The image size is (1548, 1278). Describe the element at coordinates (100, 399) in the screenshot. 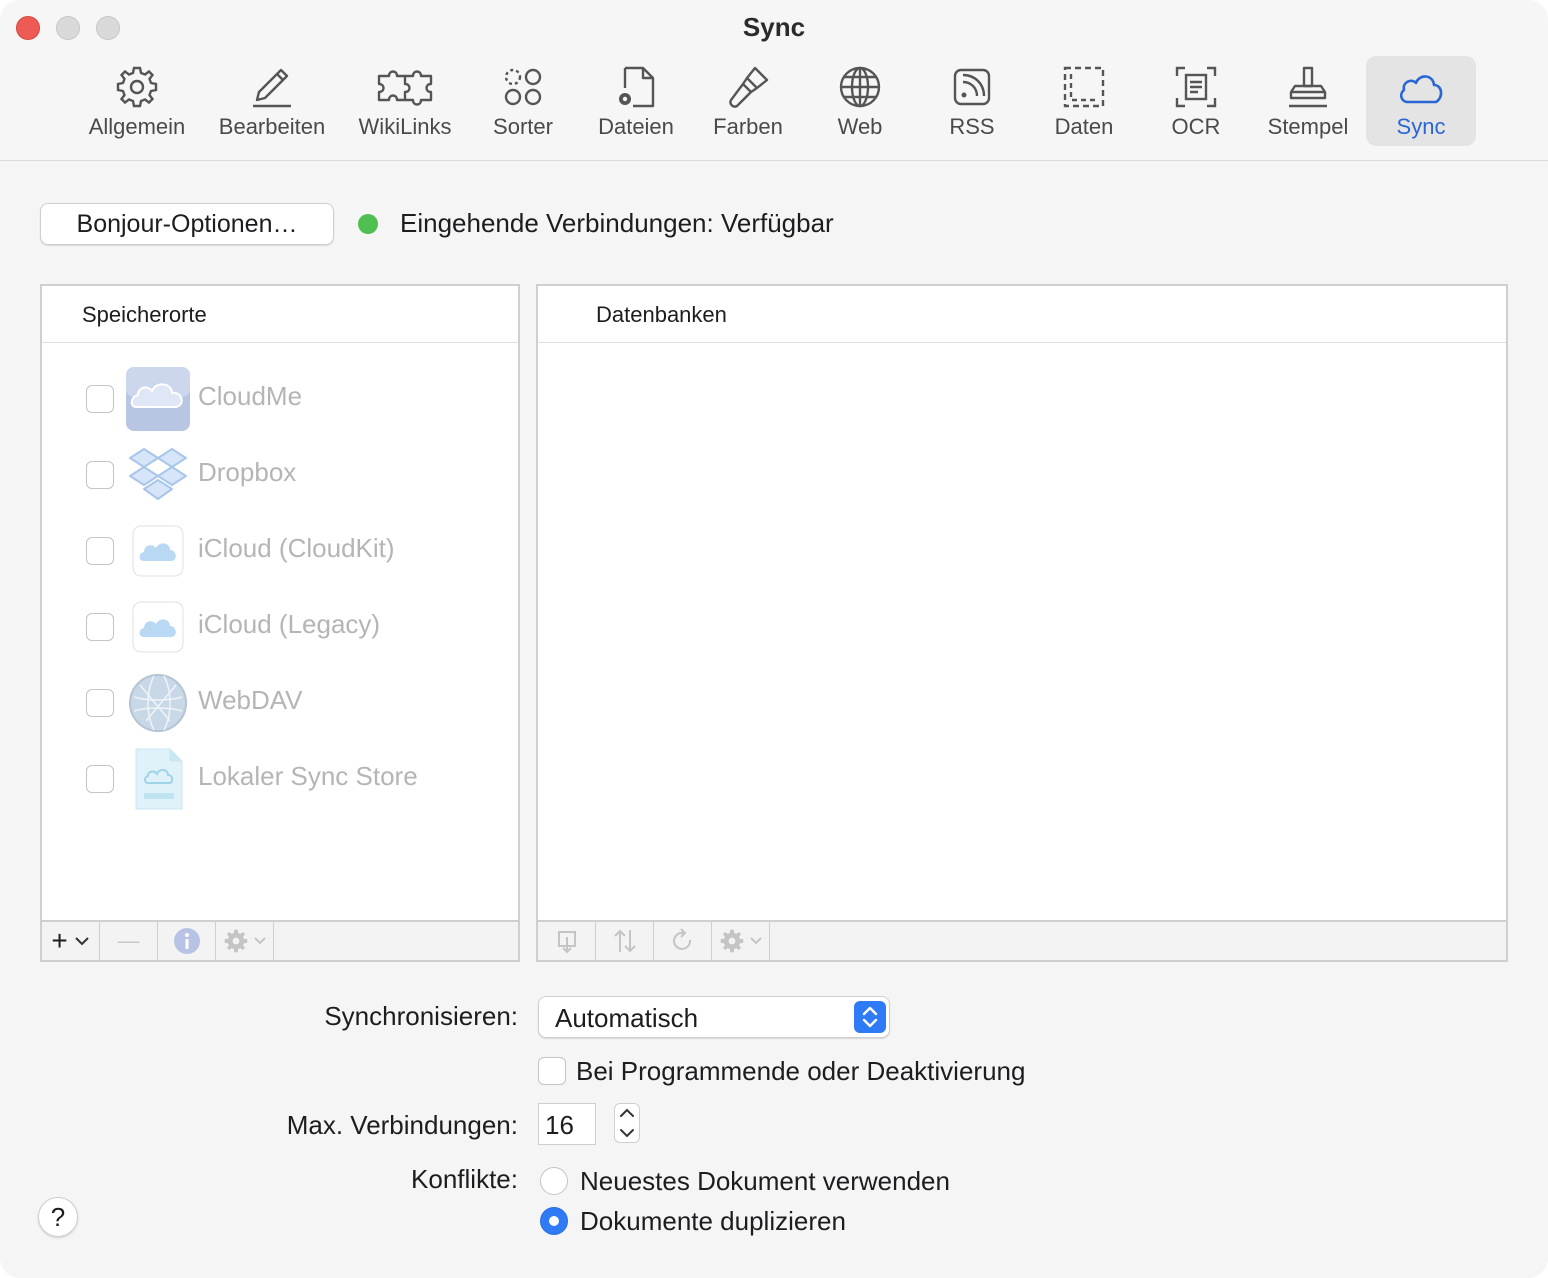

I see `cloudme-checkbox` at that location.